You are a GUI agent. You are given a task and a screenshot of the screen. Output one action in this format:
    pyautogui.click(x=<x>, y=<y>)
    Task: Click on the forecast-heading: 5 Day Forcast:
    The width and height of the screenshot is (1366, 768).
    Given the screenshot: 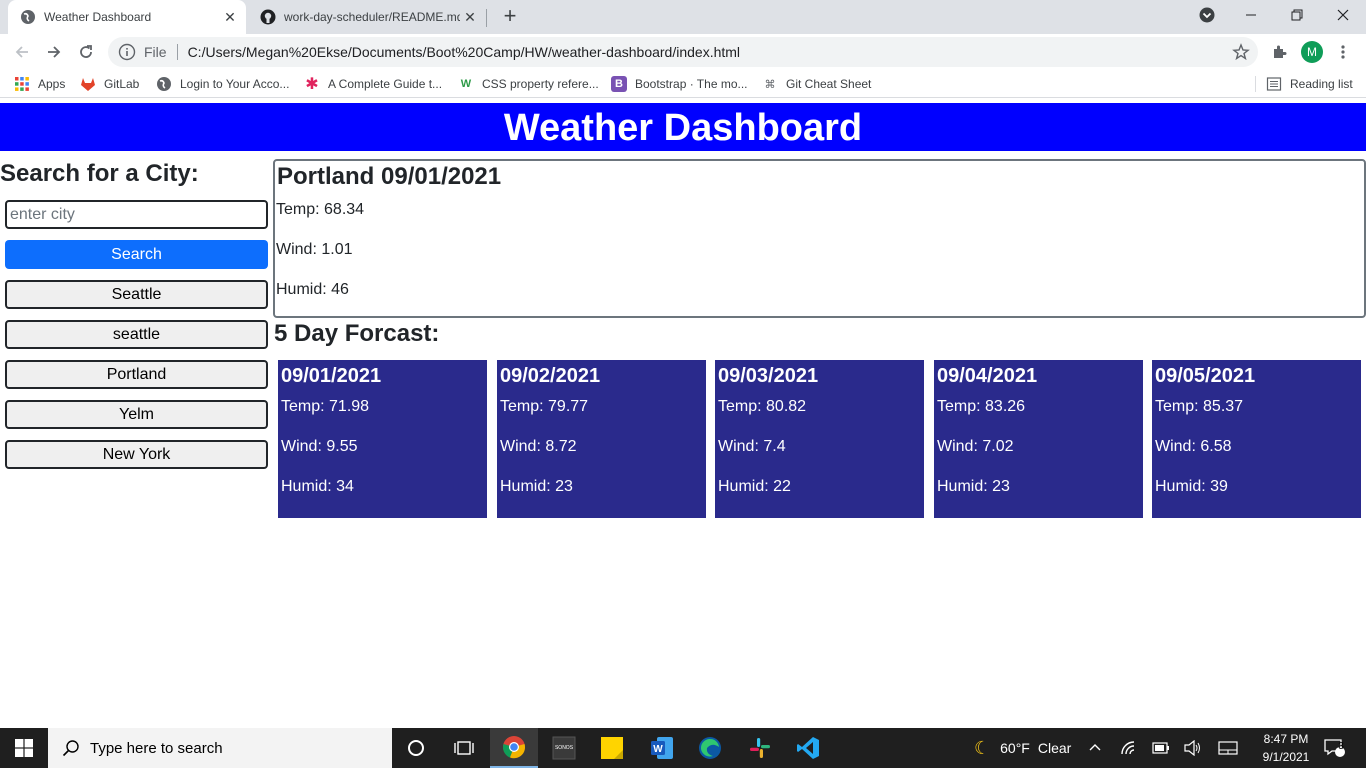 What is the action you would take?
    pyautogui.click(x=357, y=333)
    